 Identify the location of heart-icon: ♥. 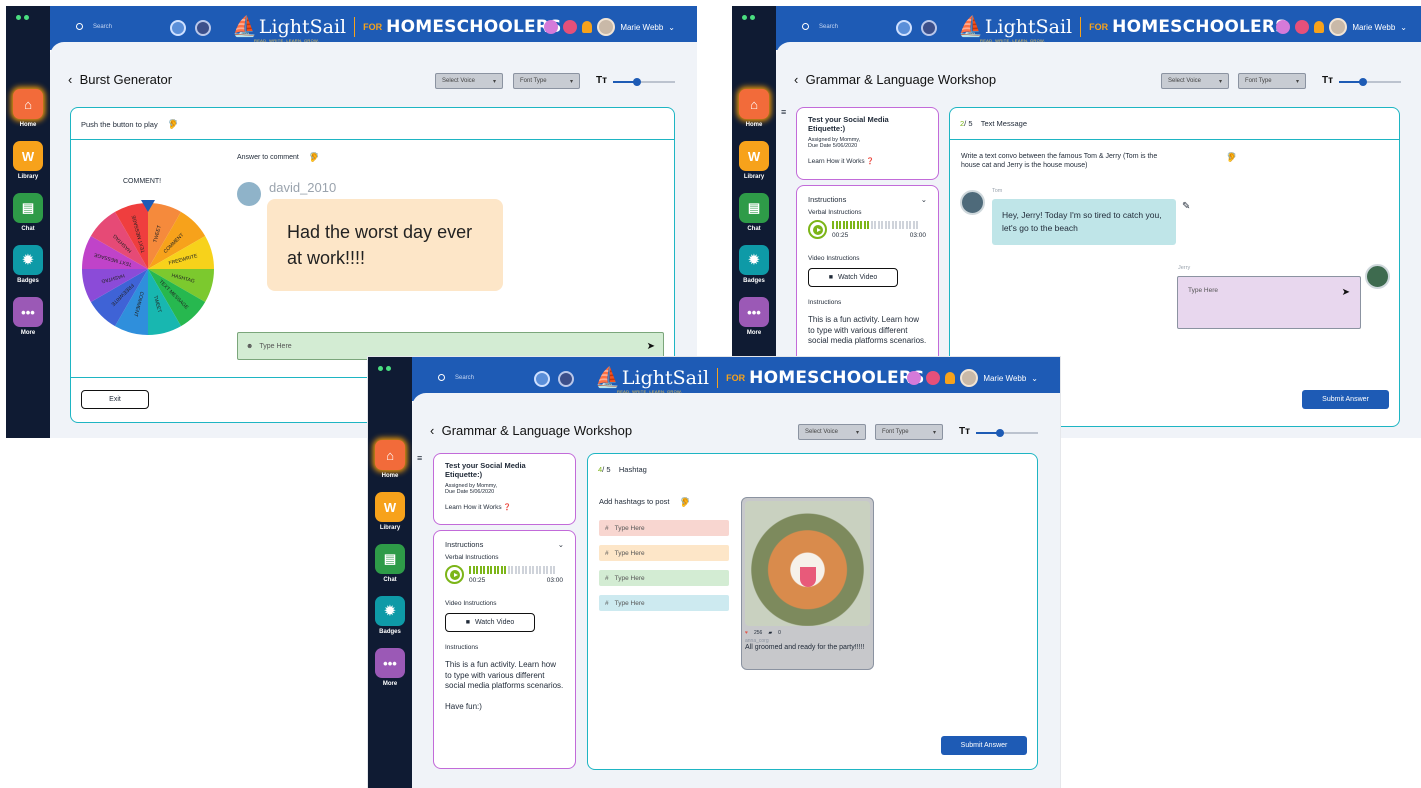
(746, 633).